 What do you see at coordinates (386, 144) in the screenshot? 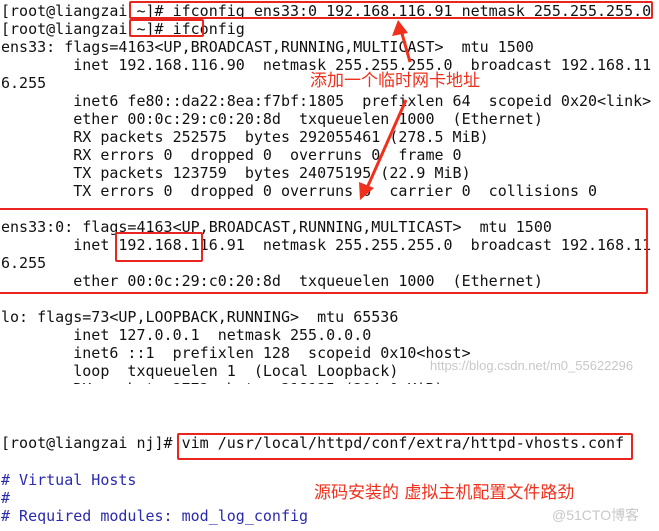
I see `arrow-down` at bounding box center [386, 144].